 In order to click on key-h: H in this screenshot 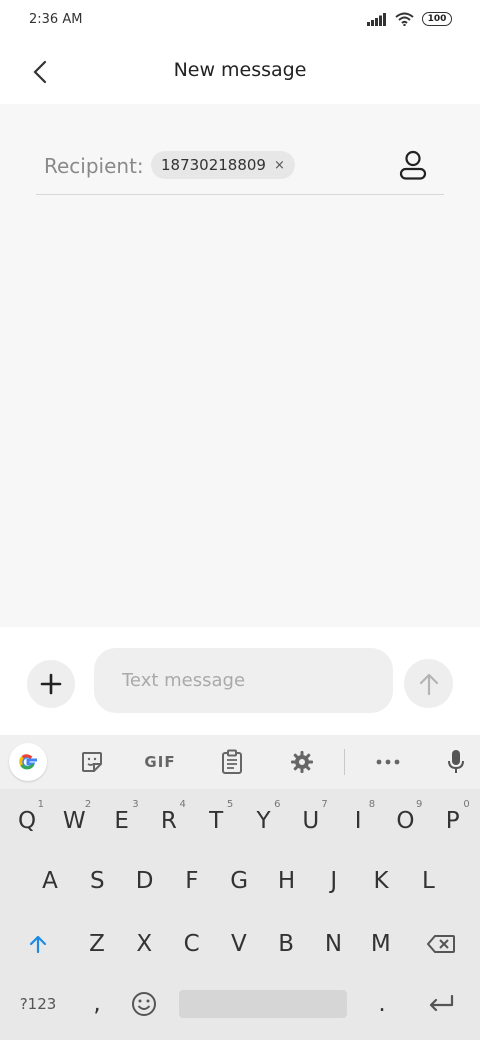, I will do `click(287, 881)`.